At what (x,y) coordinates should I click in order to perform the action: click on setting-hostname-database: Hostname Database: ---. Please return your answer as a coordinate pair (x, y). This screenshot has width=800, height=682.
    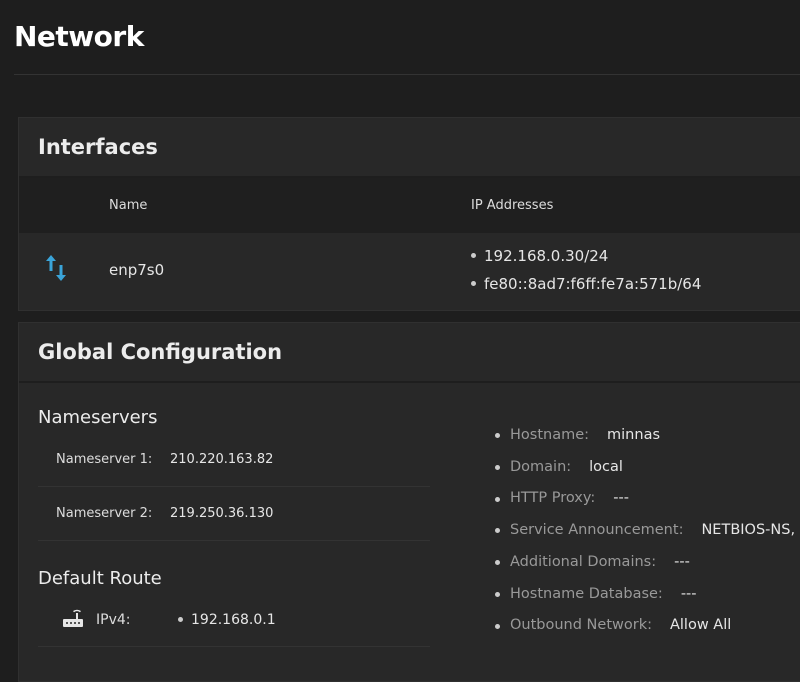
    Looking at the image, I should click on (645, 595).